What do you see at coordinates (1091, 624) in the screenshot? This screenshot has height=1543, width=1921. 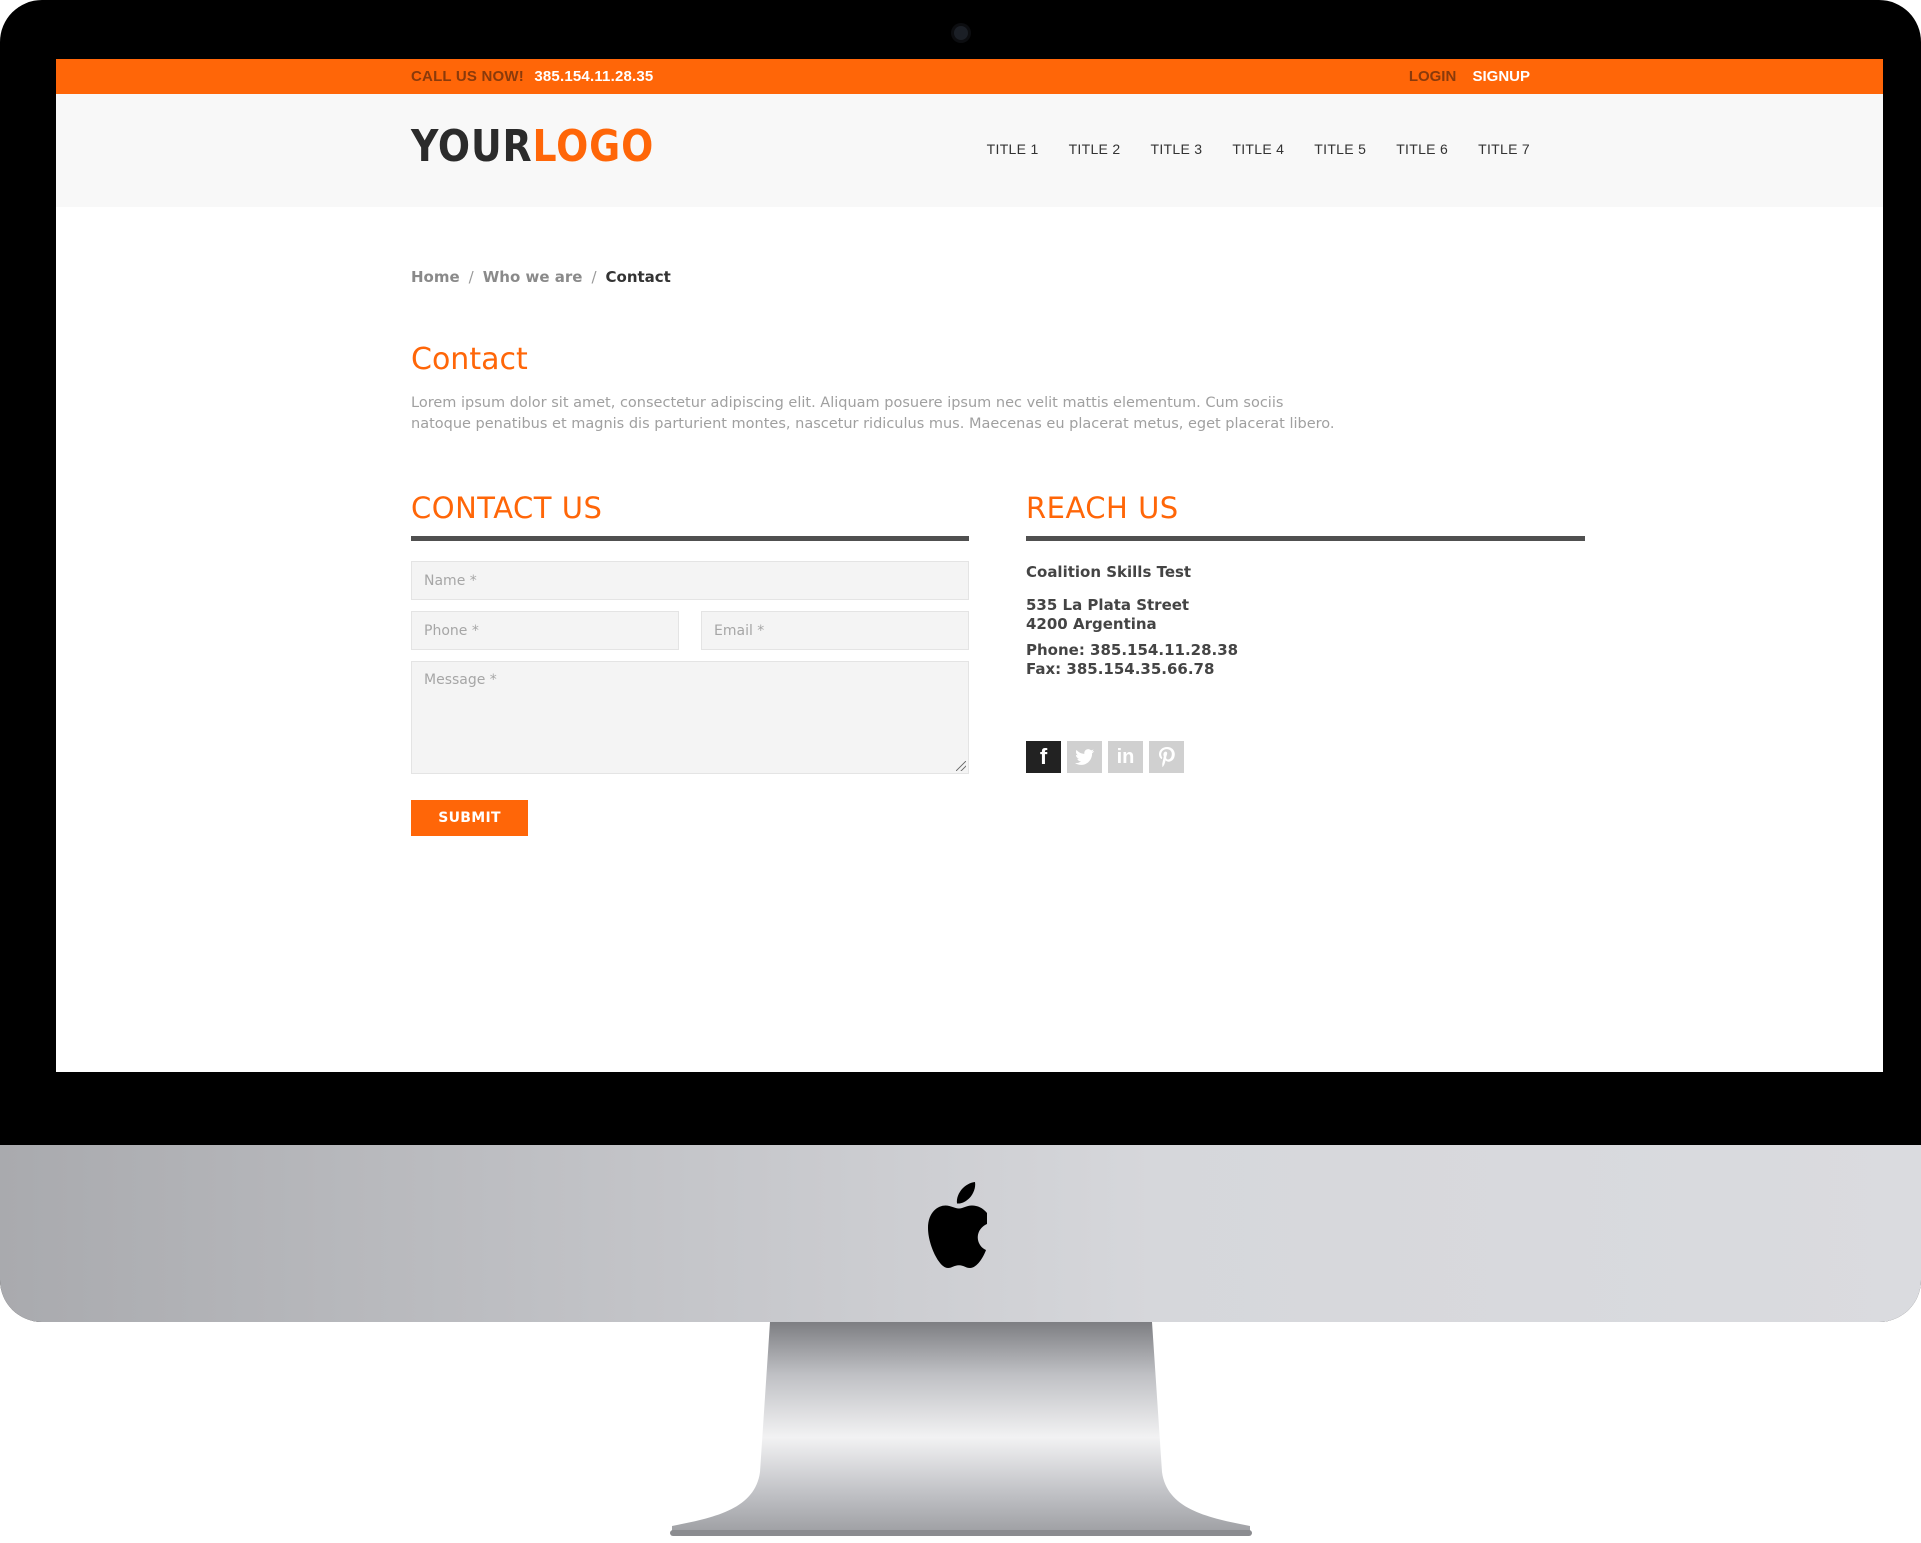 I see `address-line-2: 4200 Argentina` at bounding box center [1091, 624].